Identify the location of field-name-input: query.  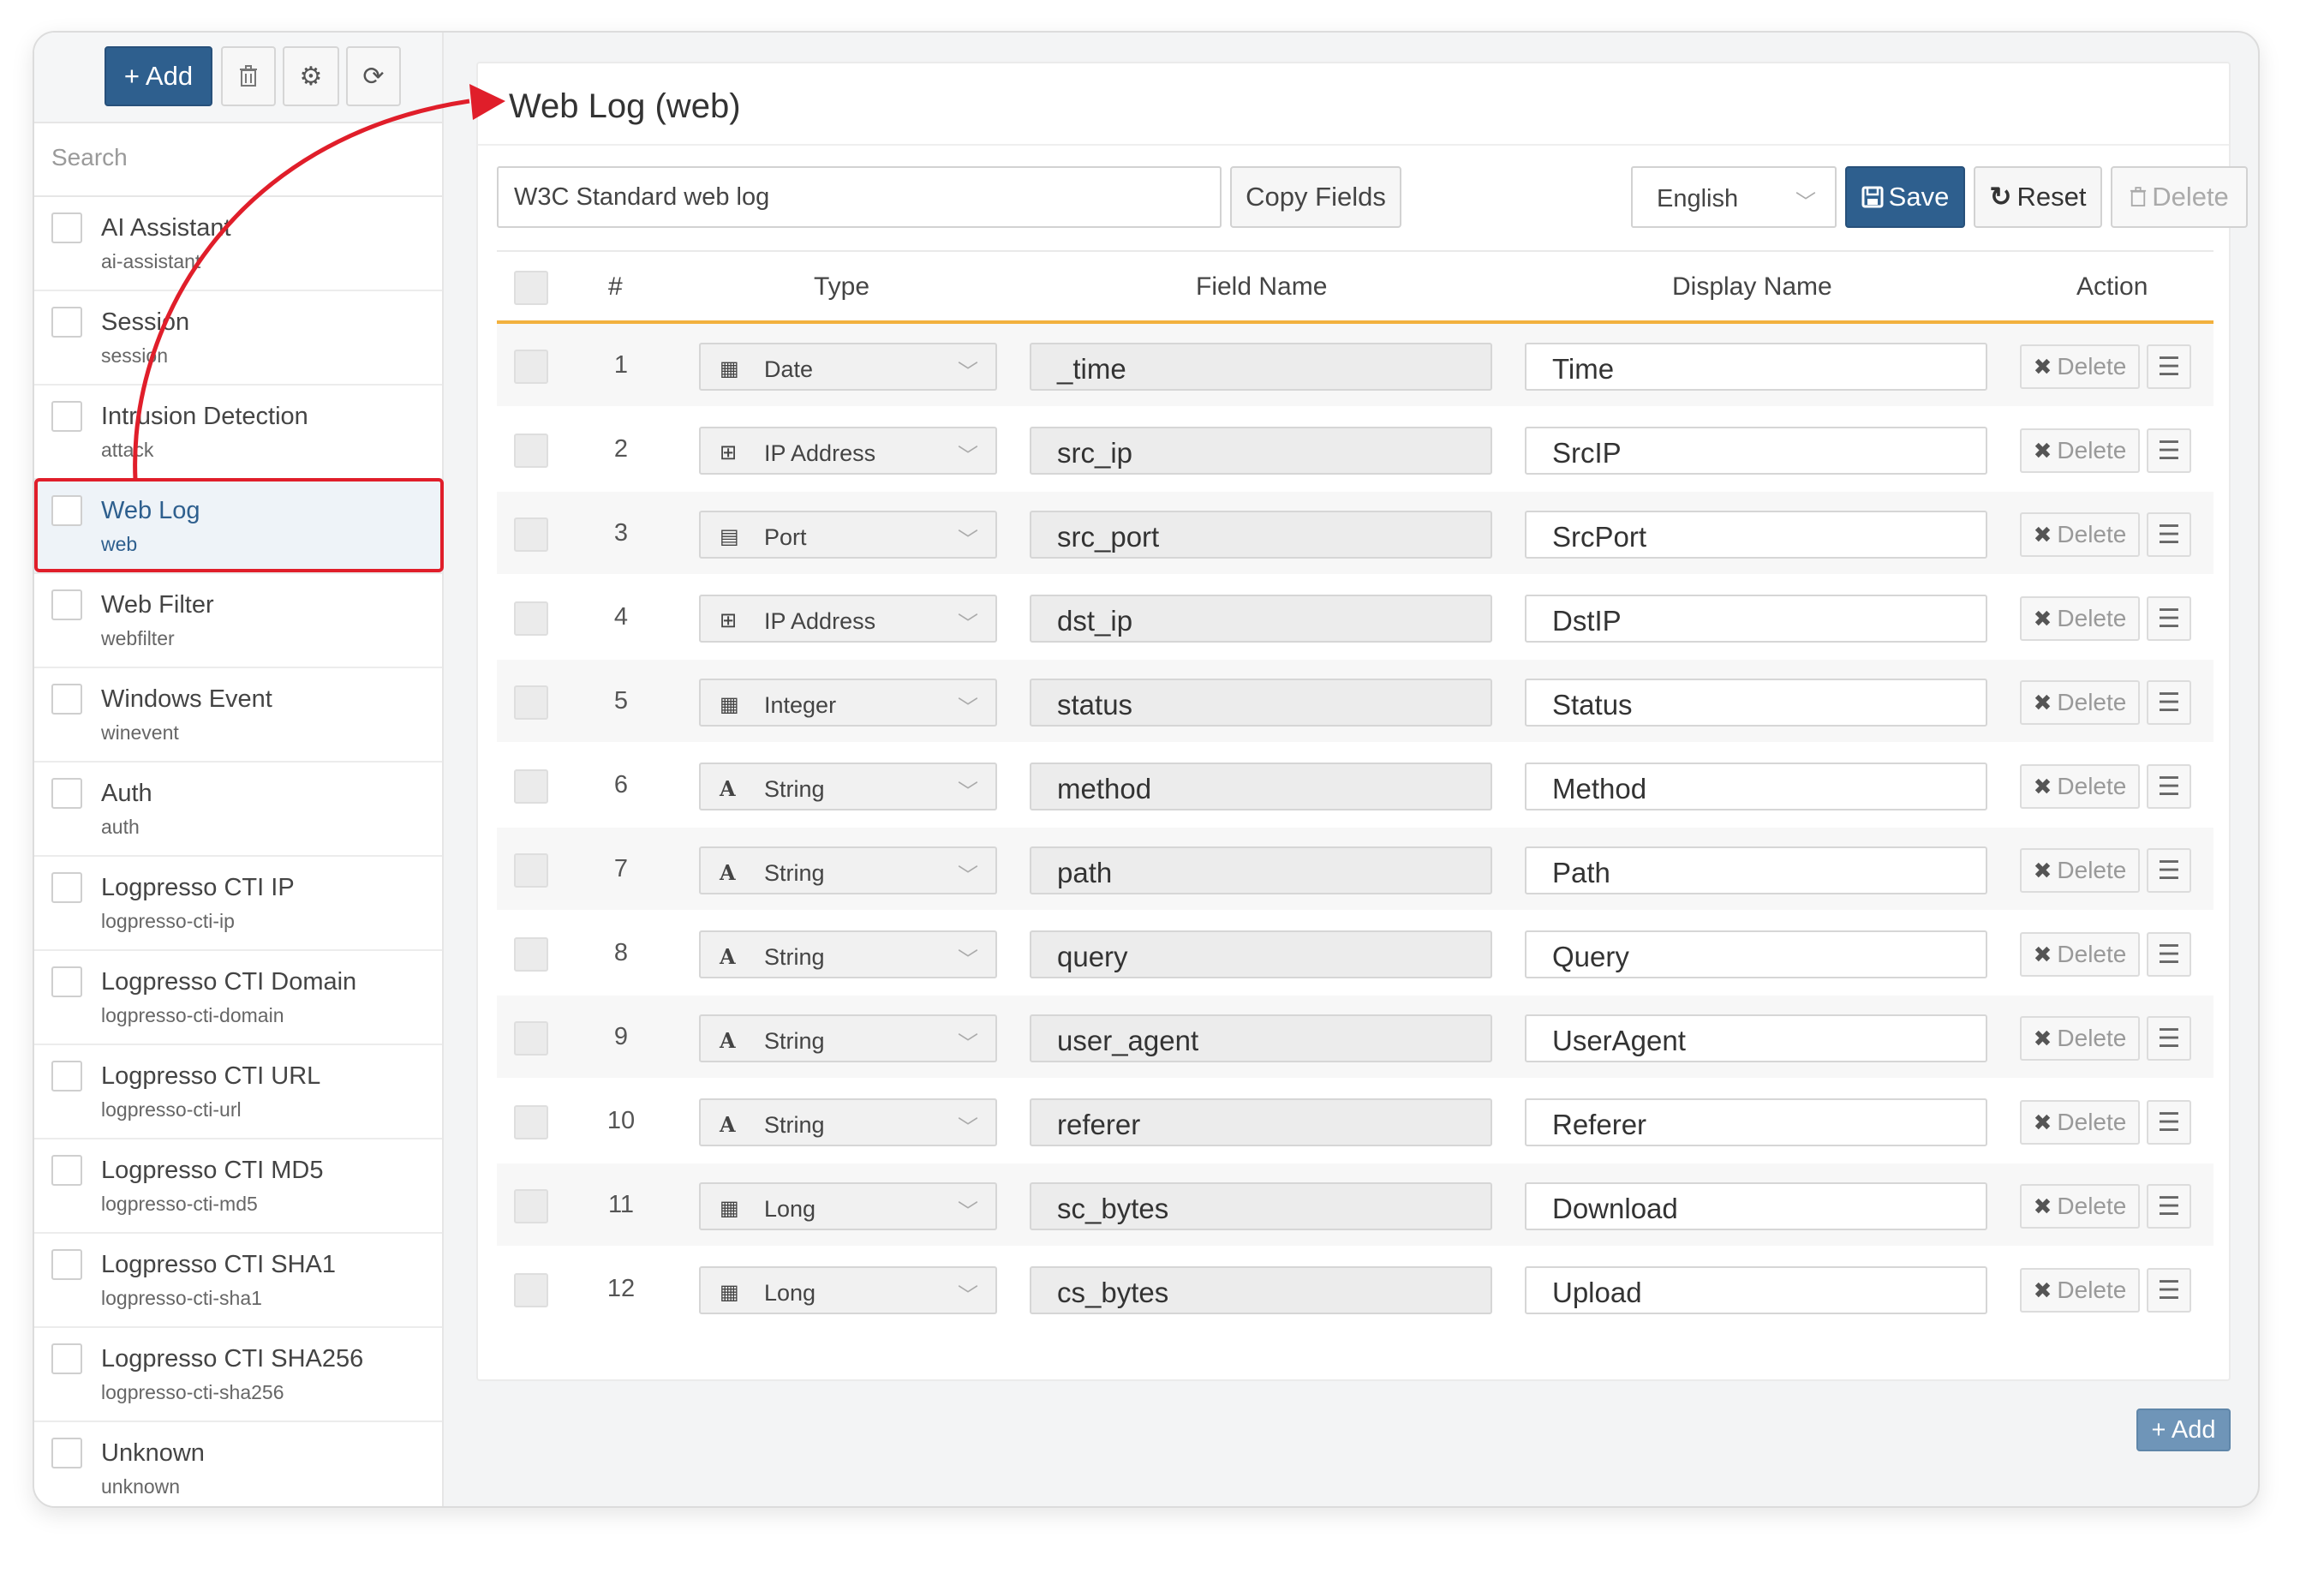
(1261, 954).